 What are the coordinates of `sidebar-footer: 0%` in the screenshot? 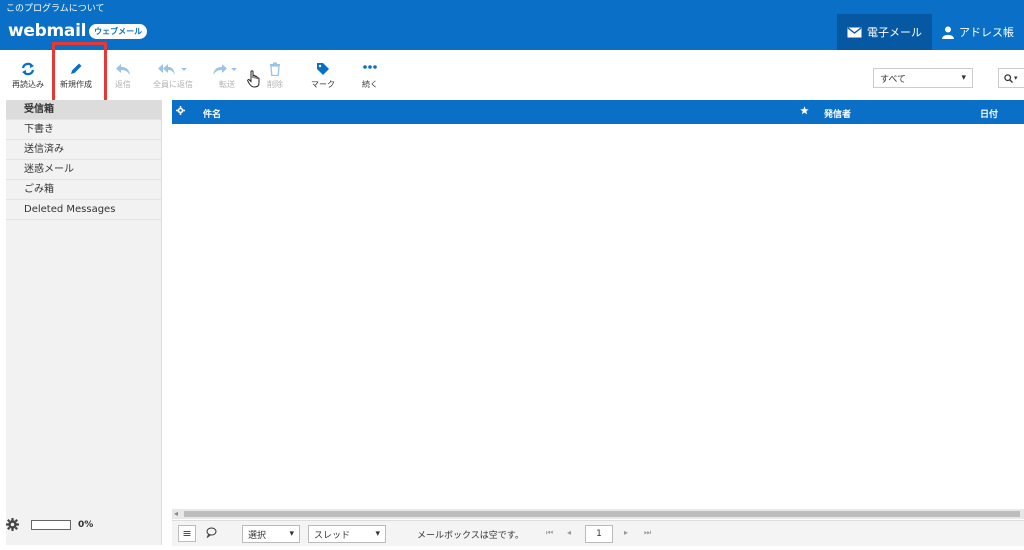 It's located at (49, 524).